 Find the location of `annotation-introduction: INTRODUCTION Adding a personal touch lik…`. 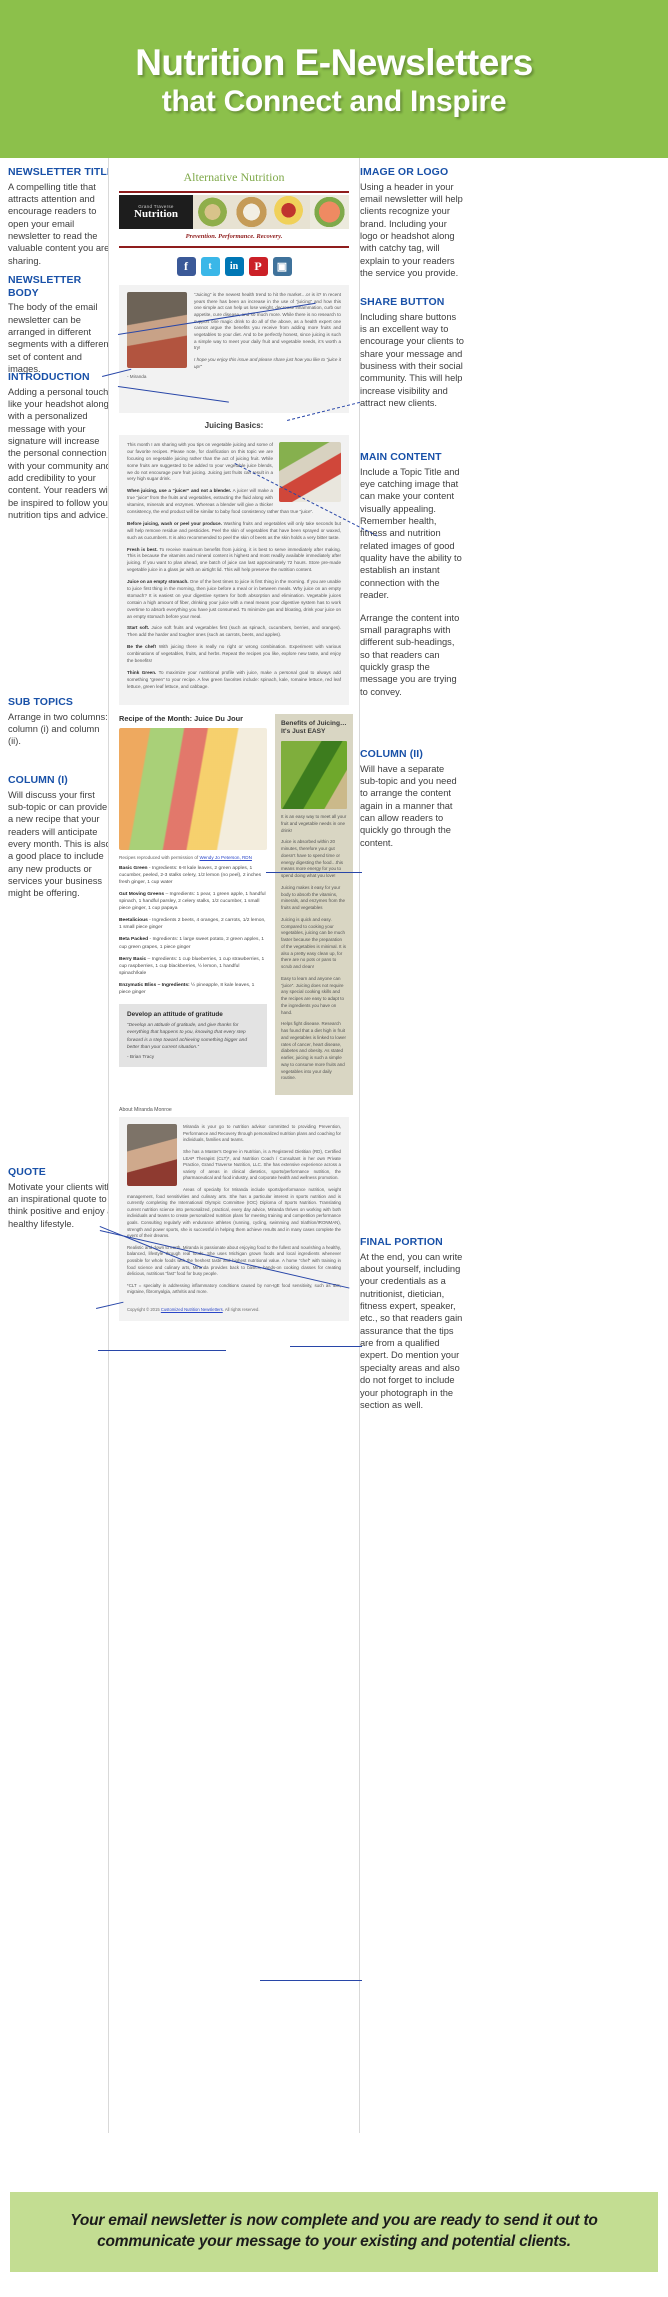

annotation-introduction: INTRODUCTION Adding a personal touch lik… is located at coordinates (61, 451).